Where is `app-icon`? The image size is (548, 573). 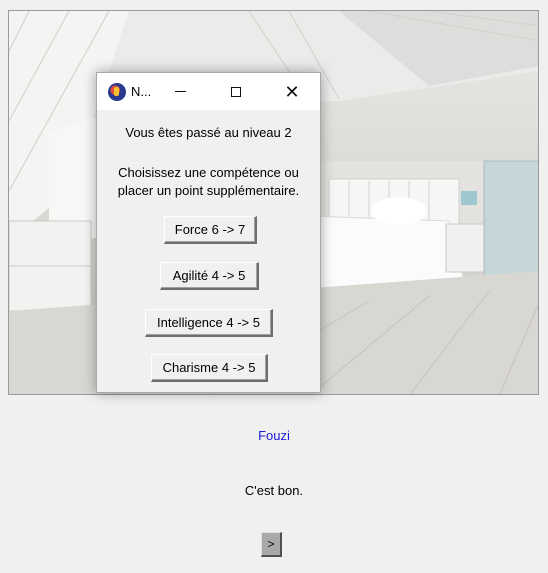
app-icon is located at coordinates (117, 91).